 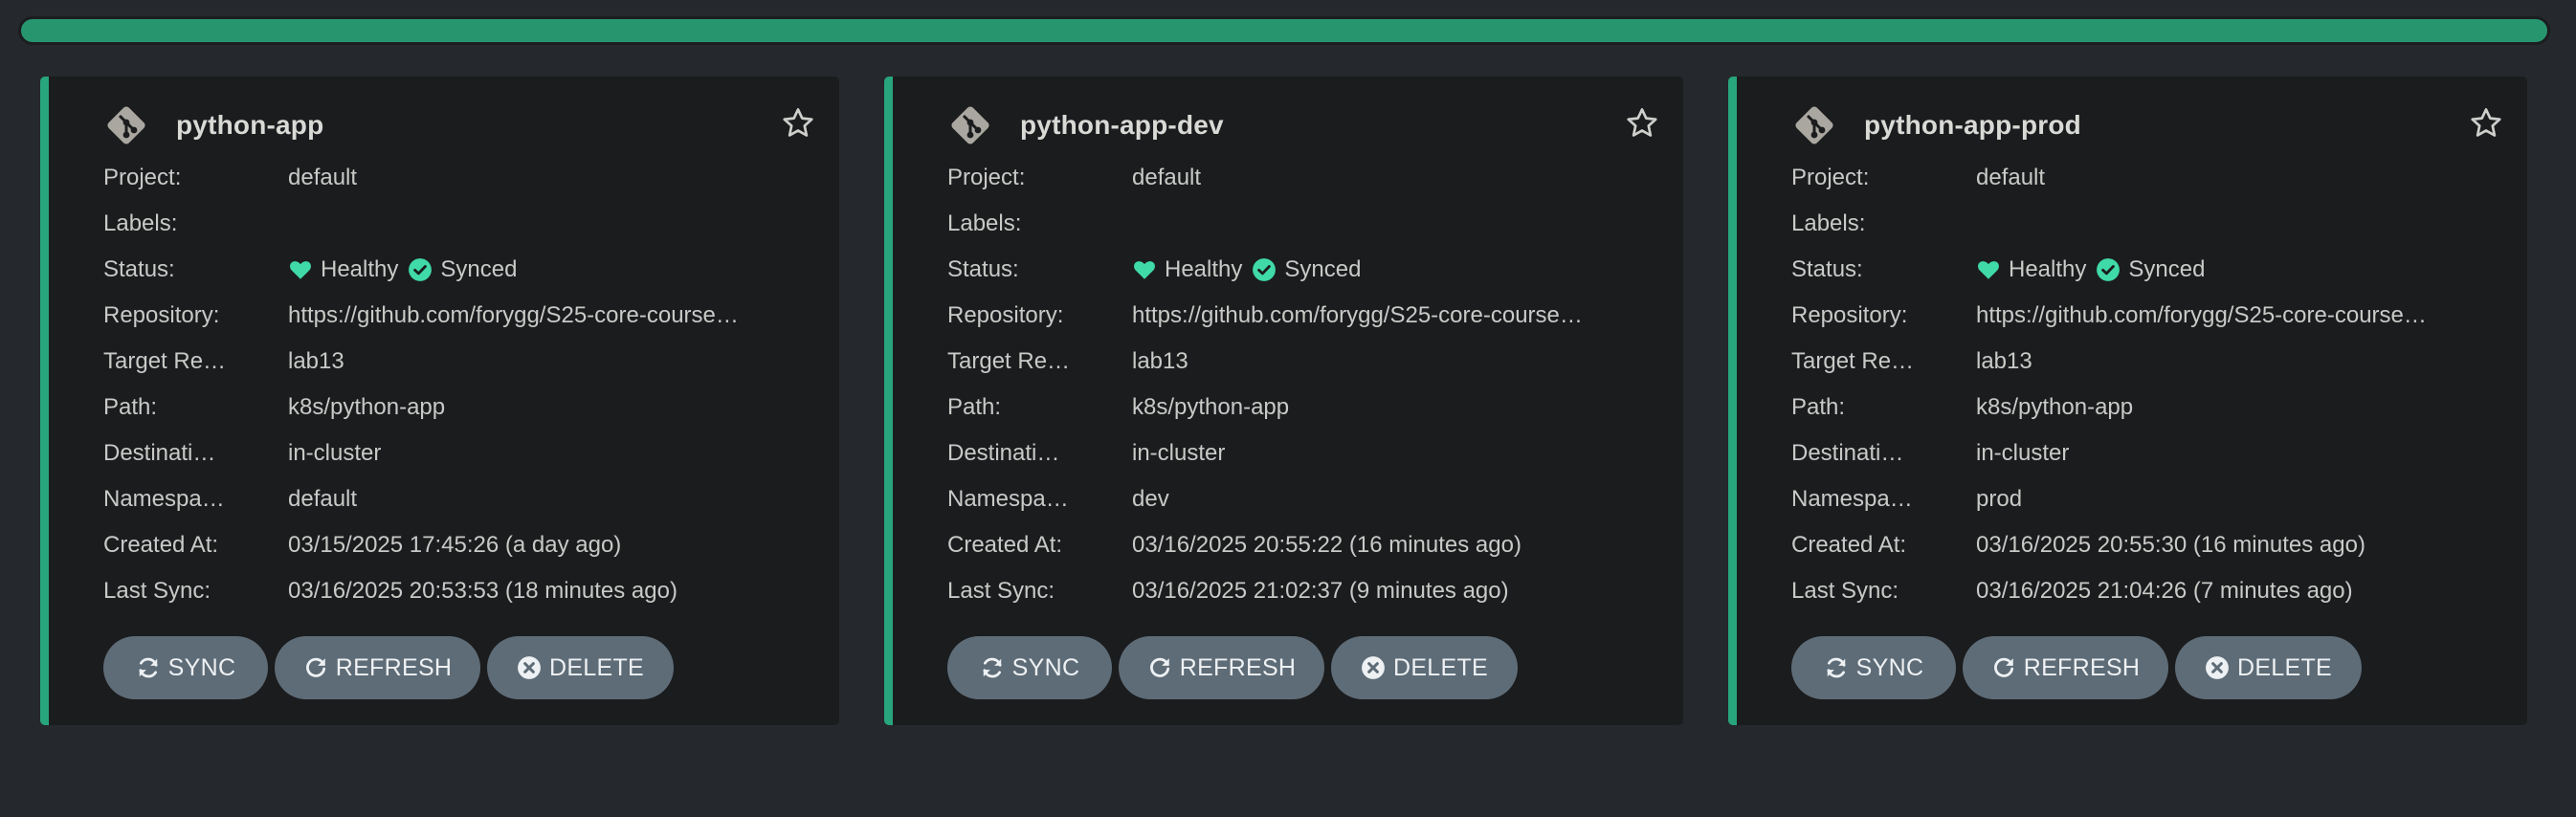 I want to click on app-name: python-app-dev, so click(x=1122, y=125).